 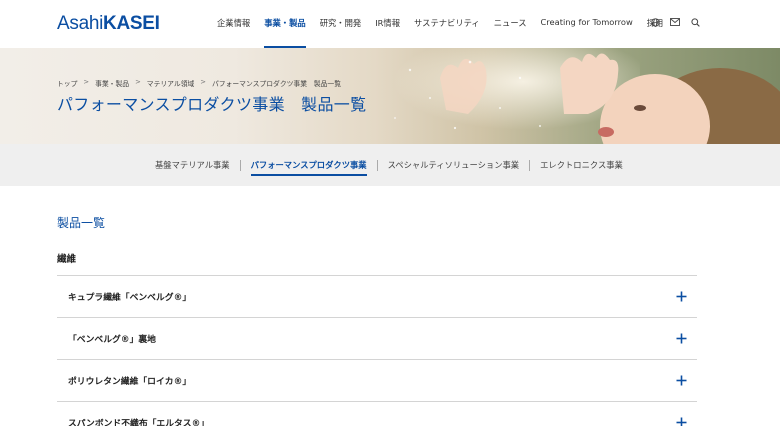 What do you see at coordinates (130, 382) in the screenshot?
I see `accordion-label: ポリウレタン繊維「ロイカ®」` at bounding box center [130, 382].